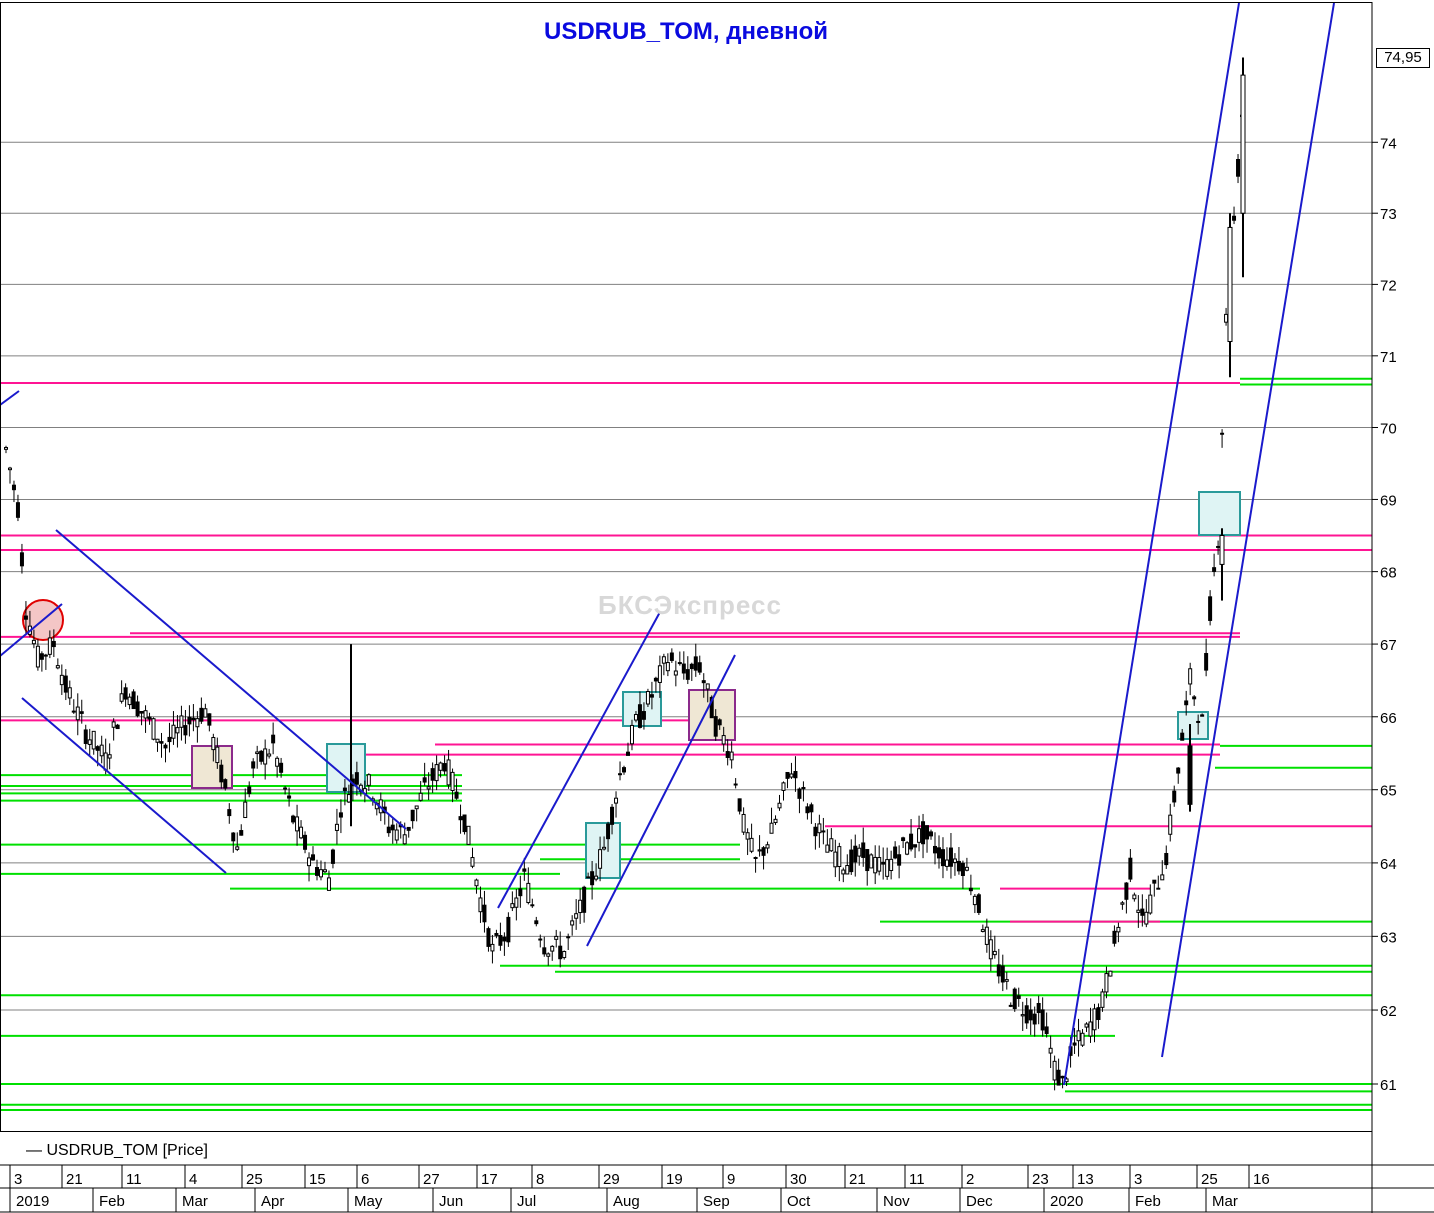  I want to click on x-day-label: 17, so click(489, 1179).